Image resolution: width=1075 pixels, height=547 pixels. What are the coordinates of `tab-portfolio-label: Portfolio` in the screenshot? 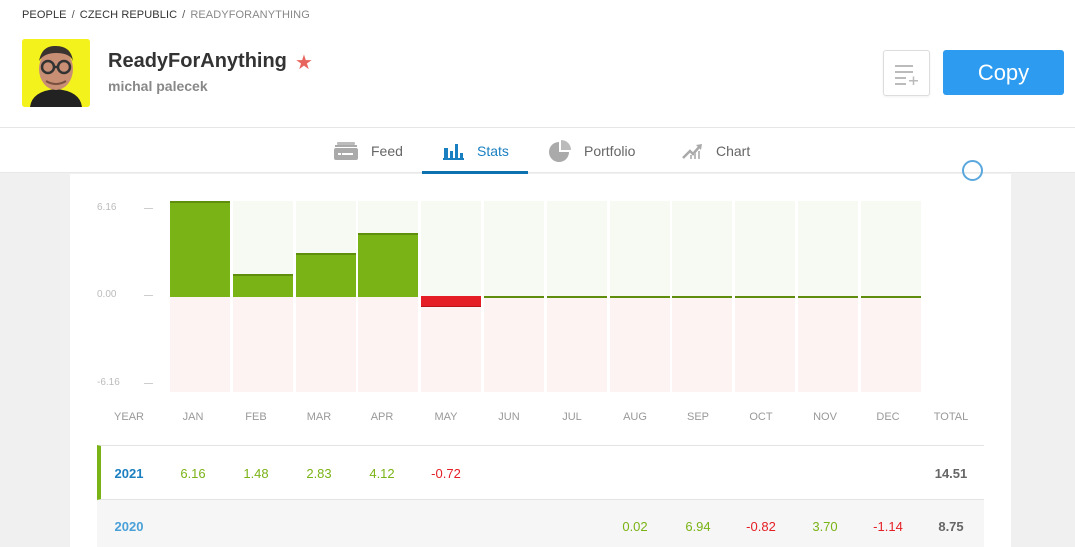 It's located at (610, 150).